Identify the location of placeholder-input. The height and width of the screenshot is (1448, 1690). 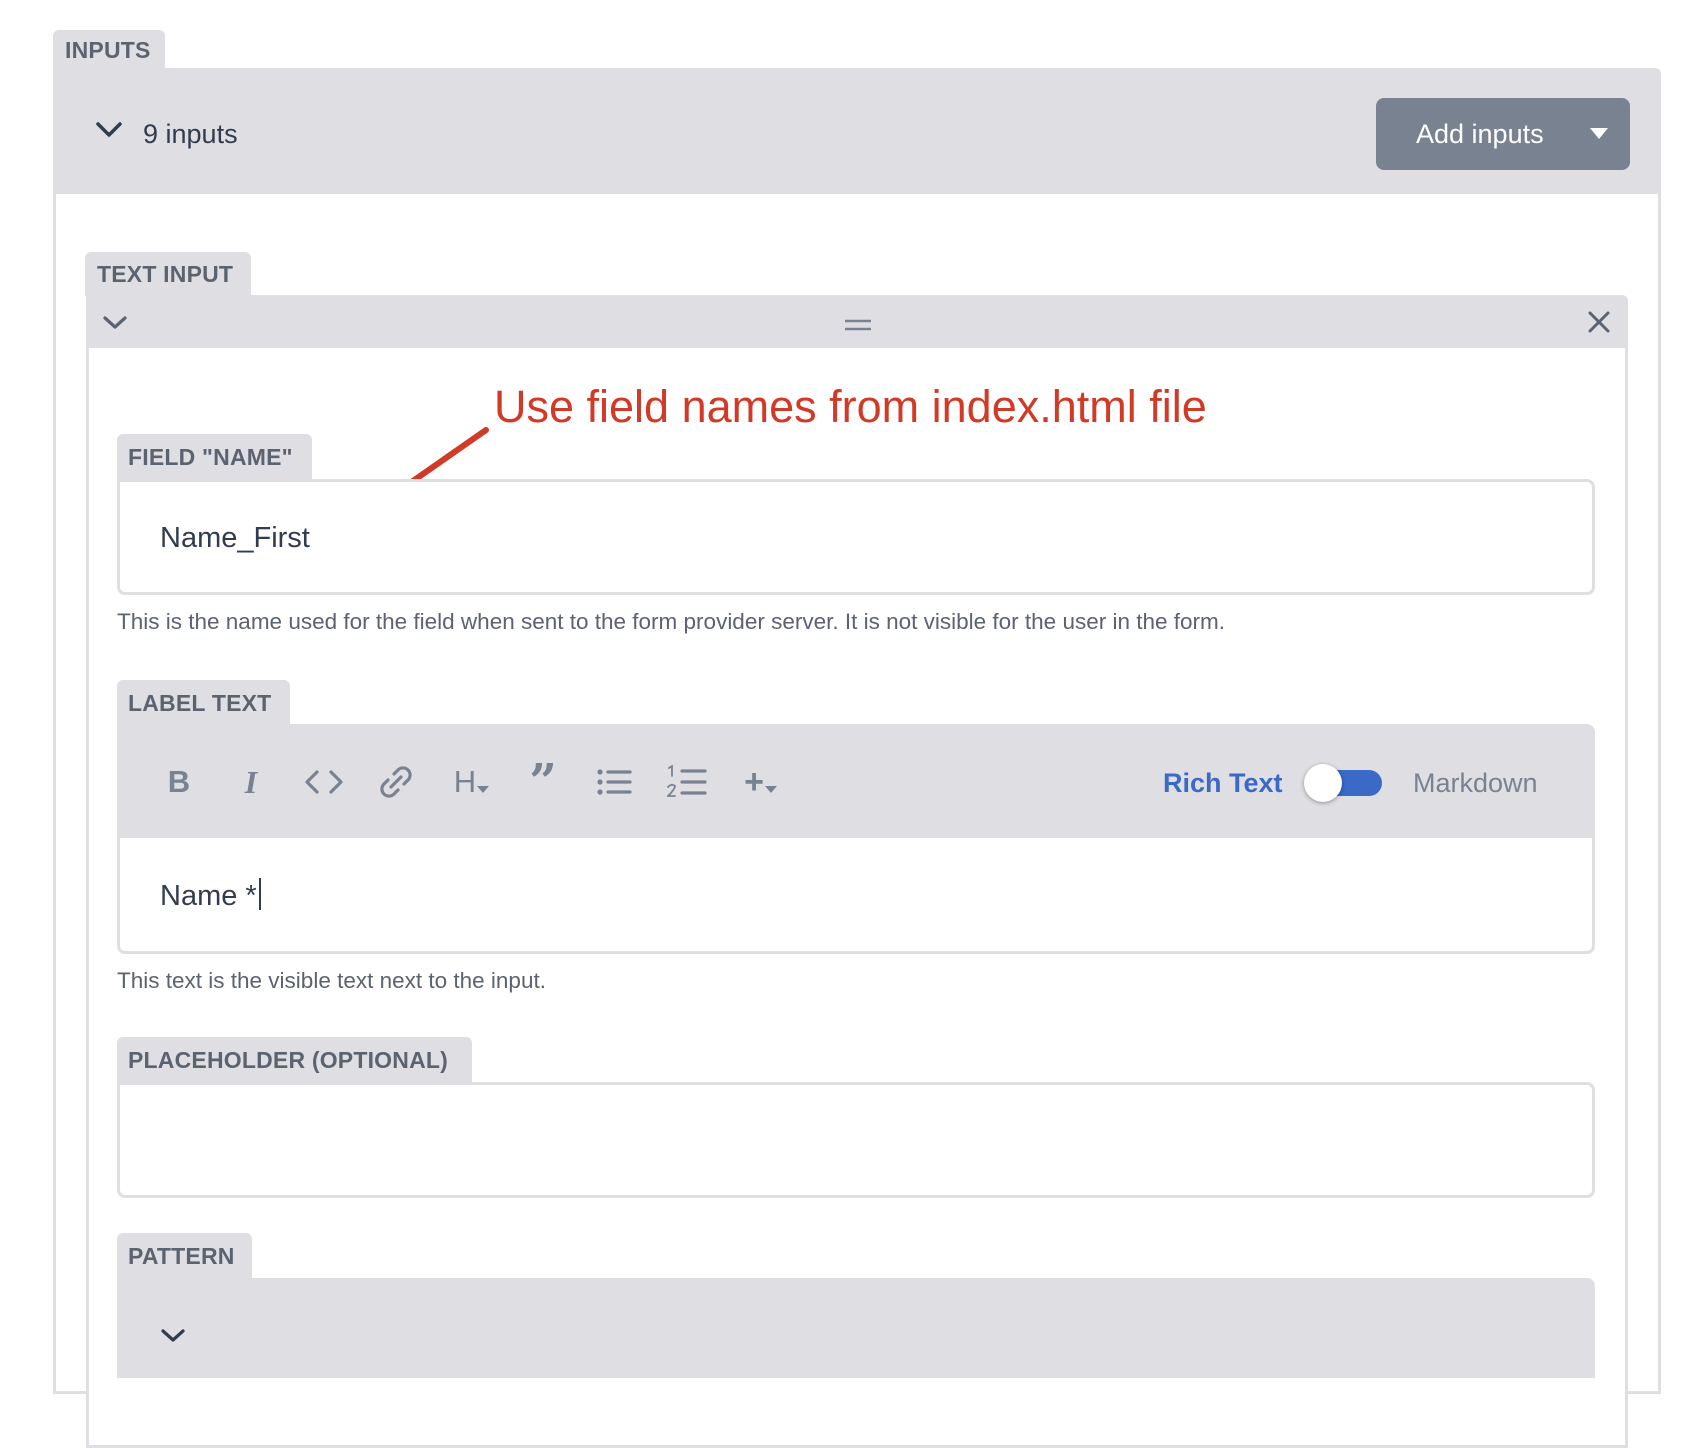
(856, 1140).